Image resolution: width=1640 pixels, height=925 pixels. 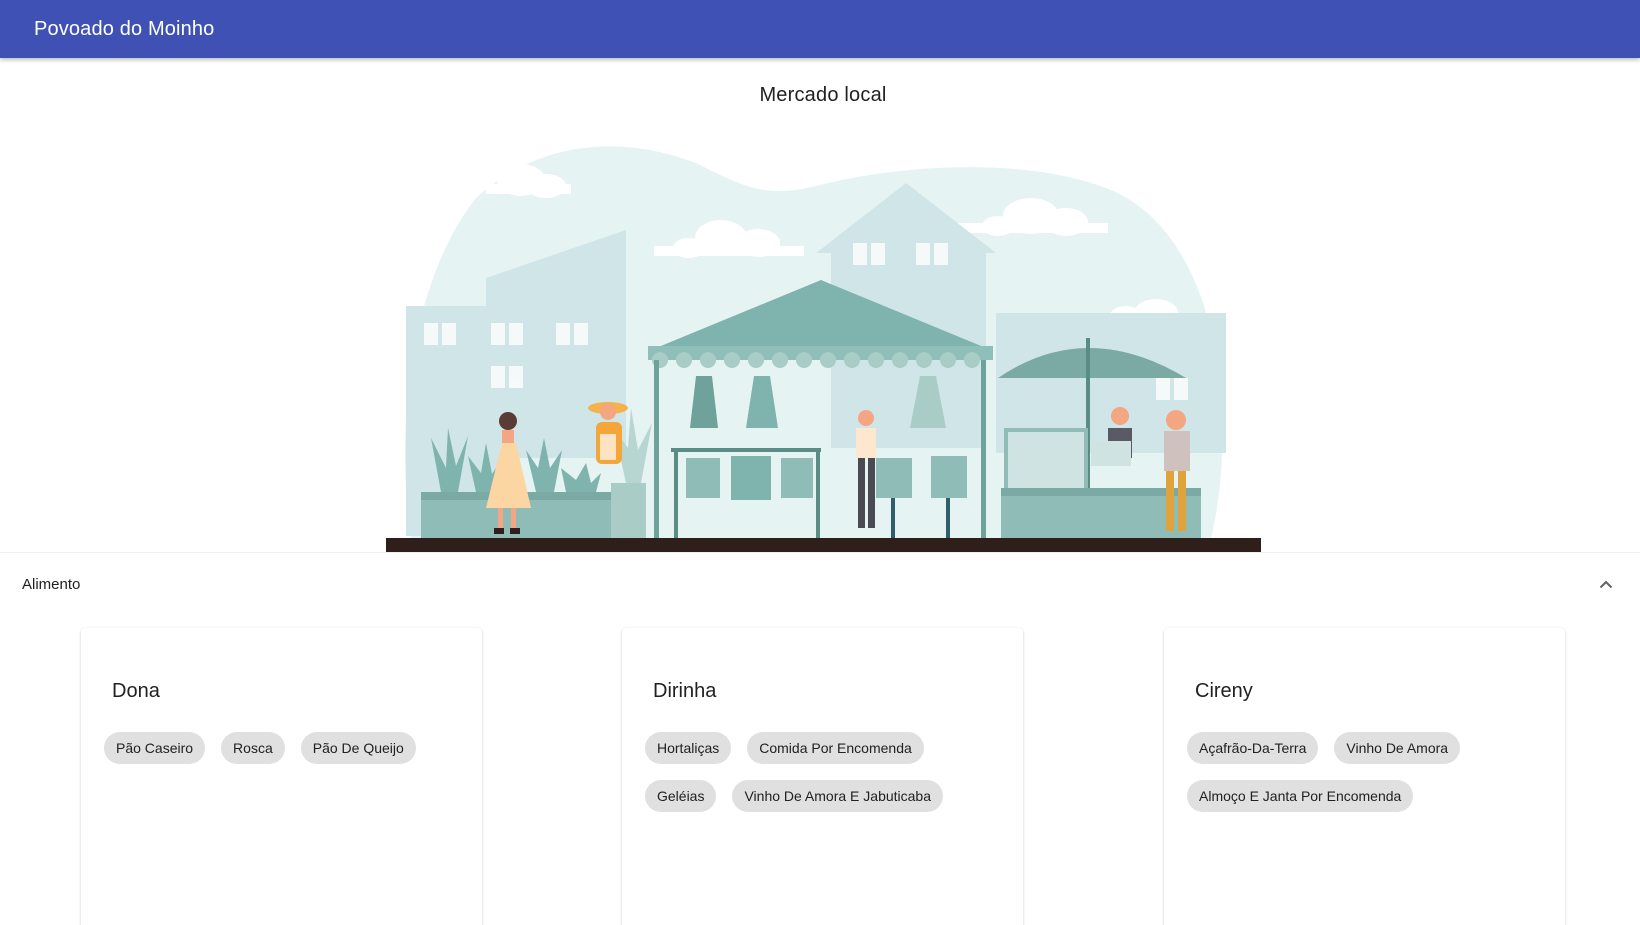 I want to click on product-chip: Comida Por Encomenda, so click(x=835, y=748).